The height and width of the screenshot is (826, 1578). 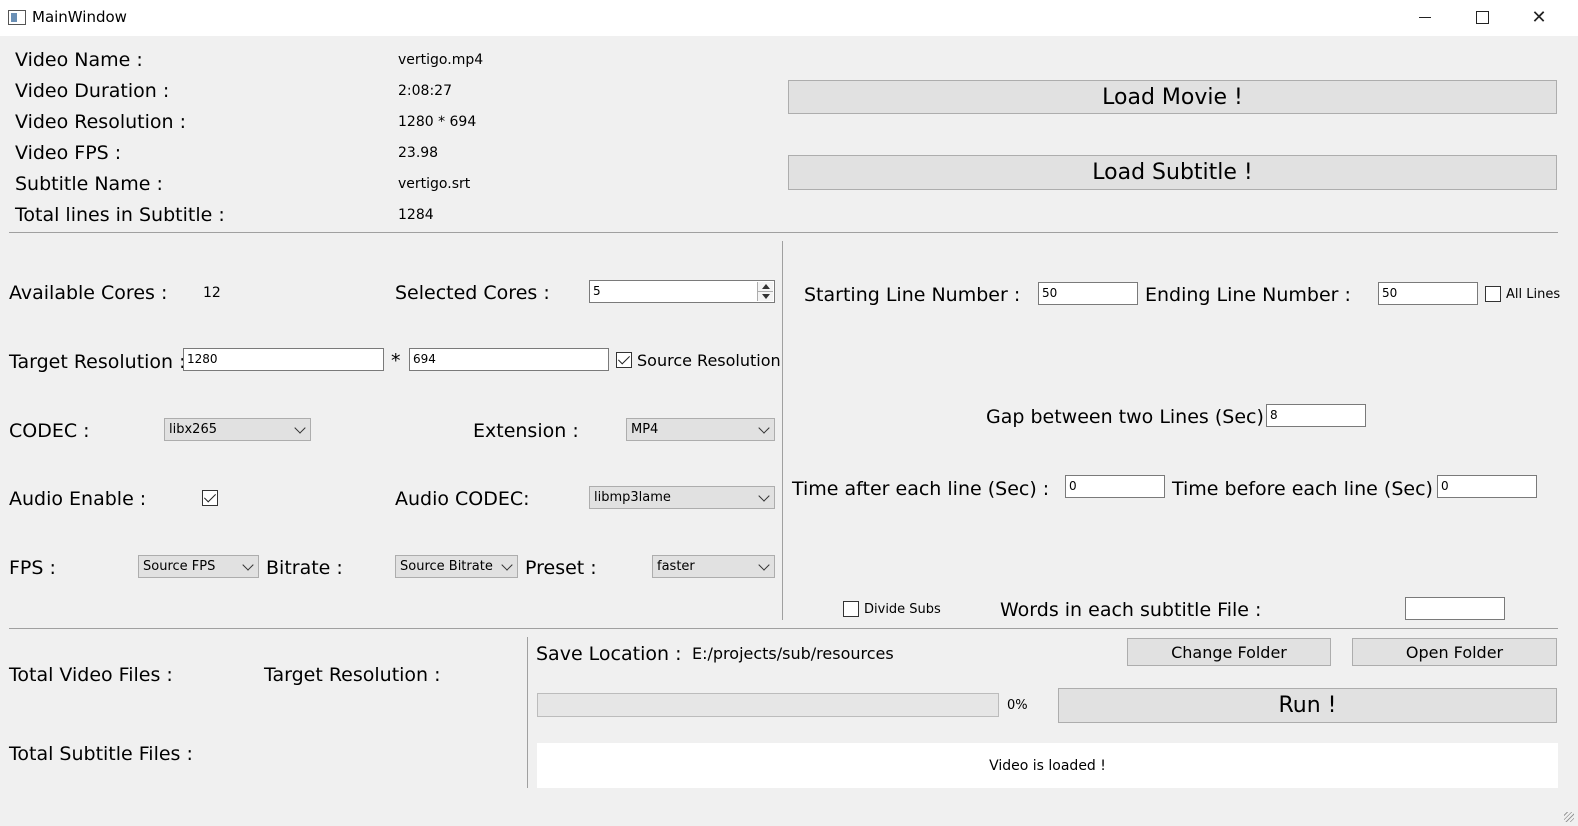 What do you see at coordinates (1533, 294) in the screenshot?
I see `all-lines-label: All Lines` at bounding box center [1533, 294].